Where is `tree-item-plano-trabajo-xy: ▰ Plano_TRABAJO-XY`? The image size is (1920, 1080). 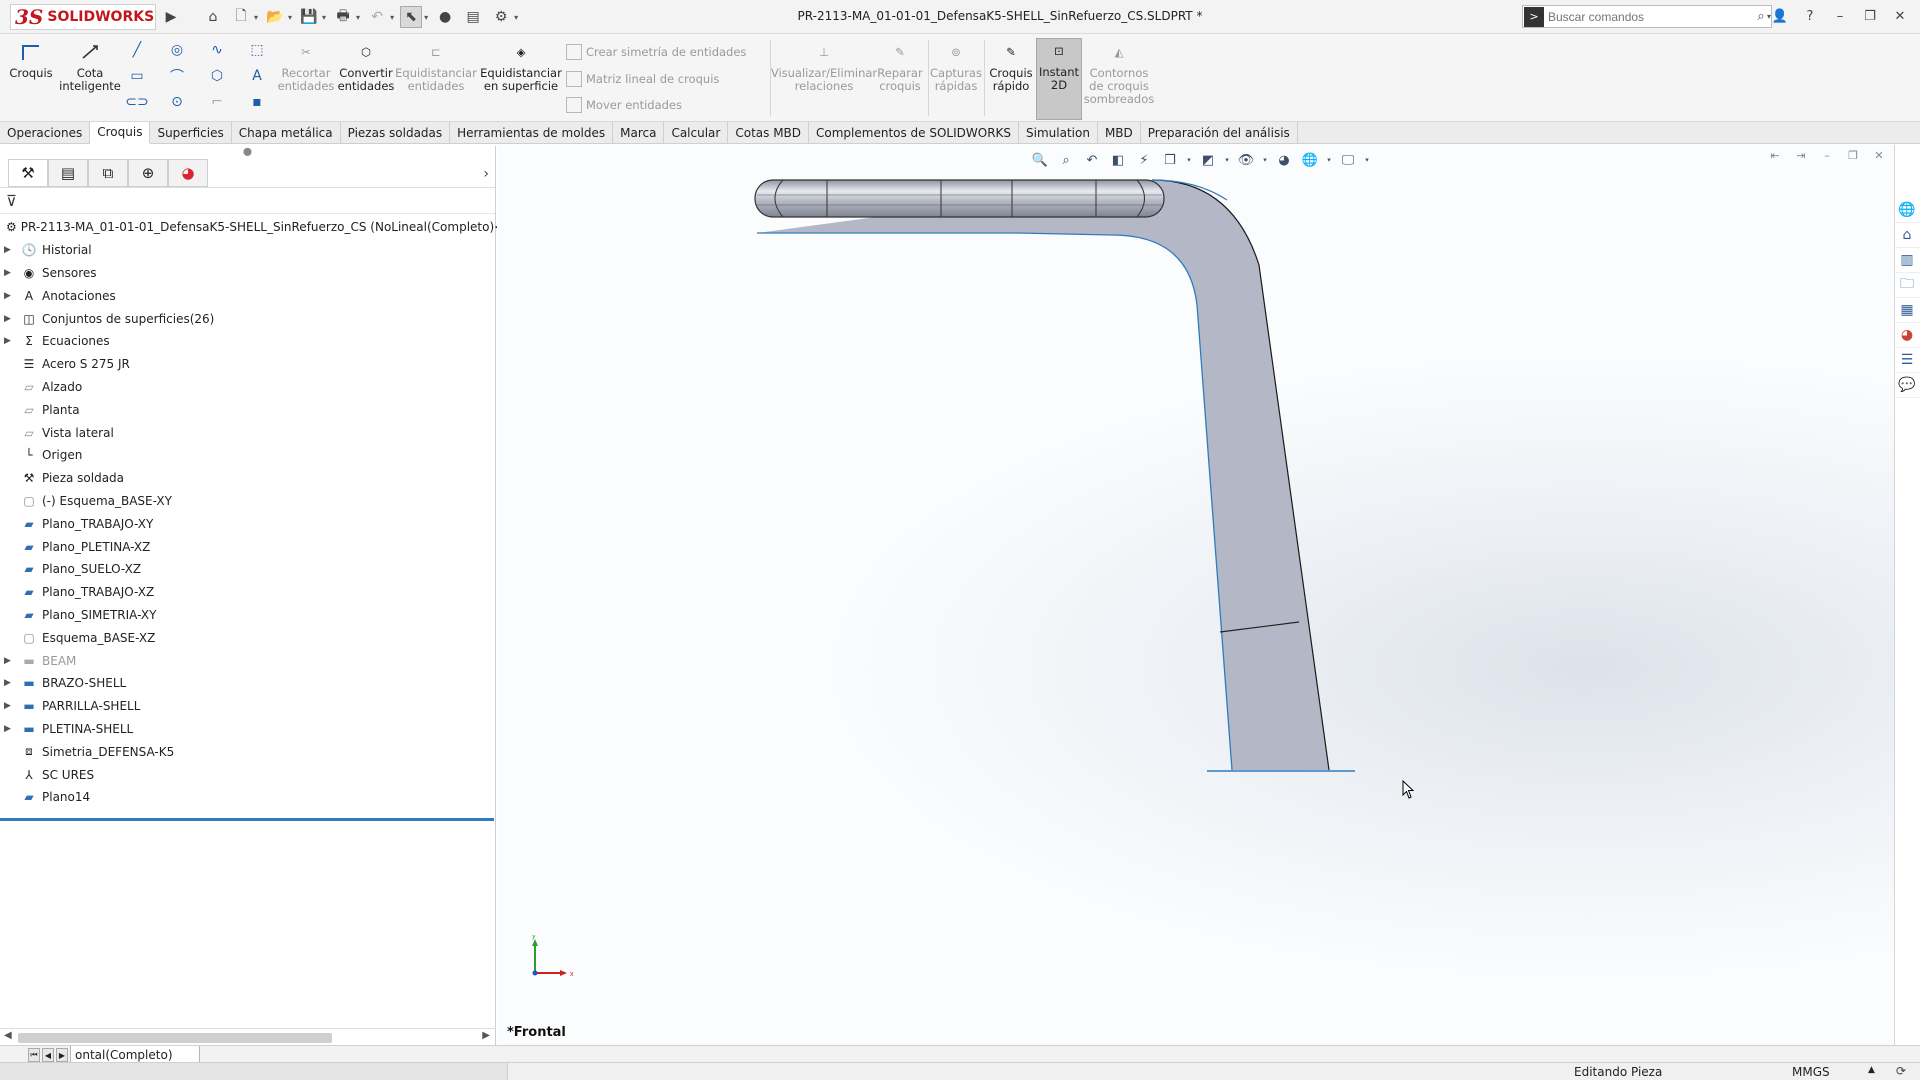 tree-item-plano-trabajo-xy: ▰ Plano_TRABAJO-XY is located at coordinates (247, 523).